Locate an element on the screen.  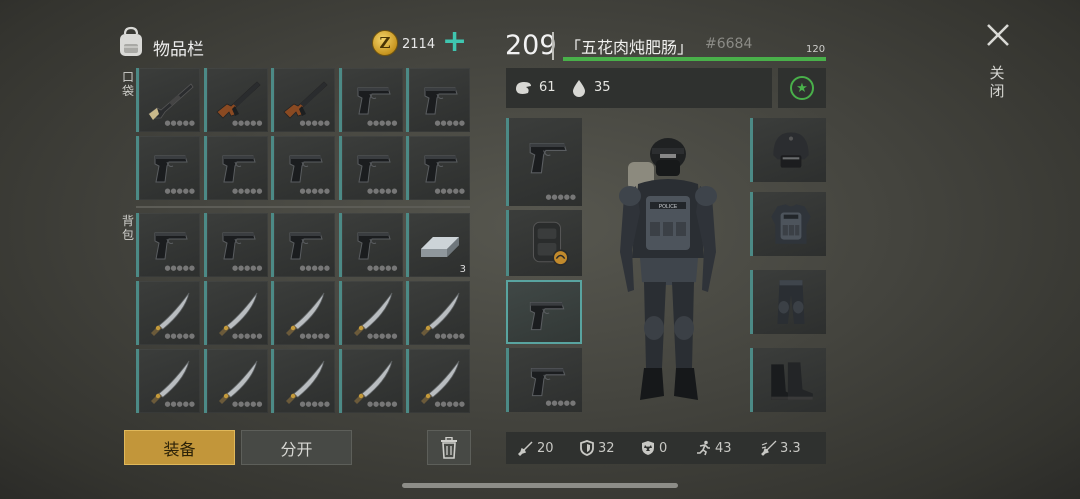
close-label: 关闭 is located at coordinates (997, 82).